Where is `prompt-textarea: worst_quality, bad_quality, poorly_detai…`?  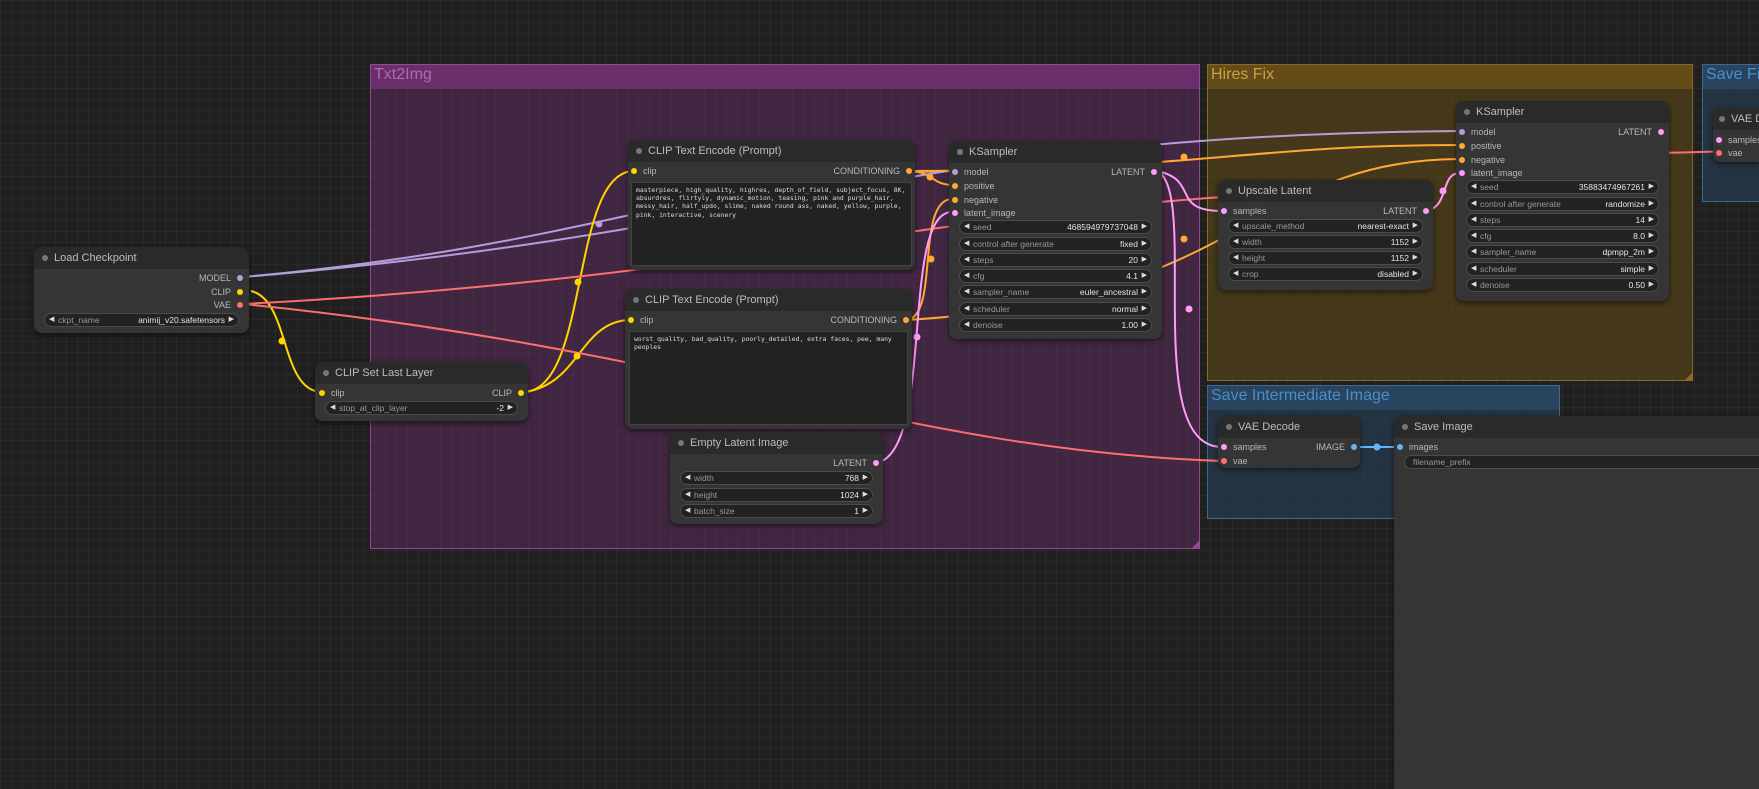
prompt-textarea: worst_quality, bad_quality, poorly_detai… is located at coordinates (768, 378).